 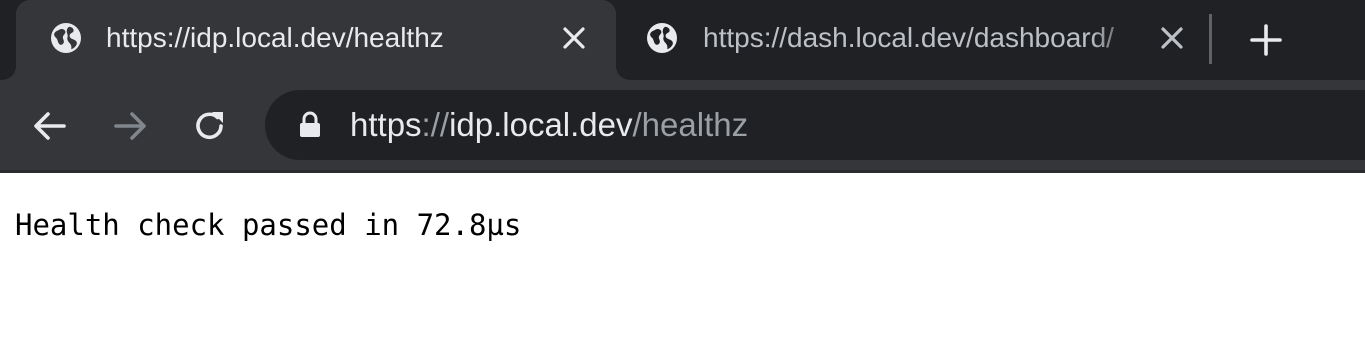 What do you see at coordinates (310, 125) in the screenshot?
I see `lock-icon` at bounding box center [310, 125].